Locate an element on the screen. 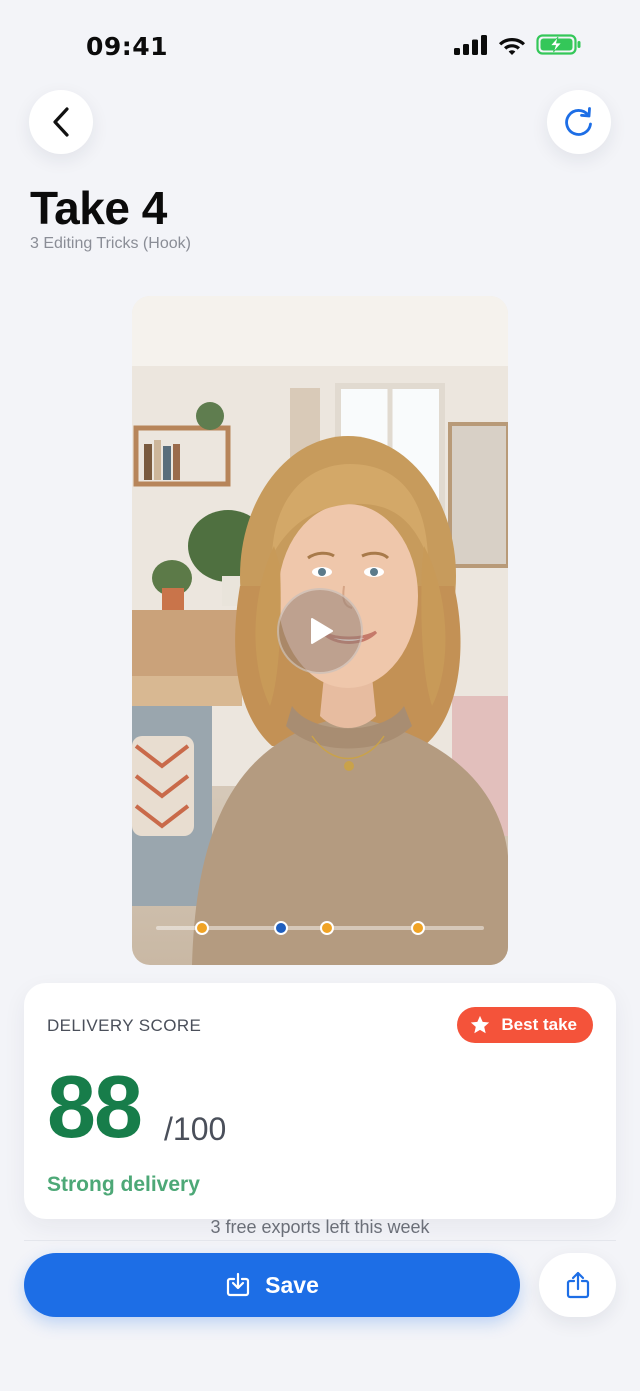  best-take-badge: Best take is located at coordinates (525, 1025).